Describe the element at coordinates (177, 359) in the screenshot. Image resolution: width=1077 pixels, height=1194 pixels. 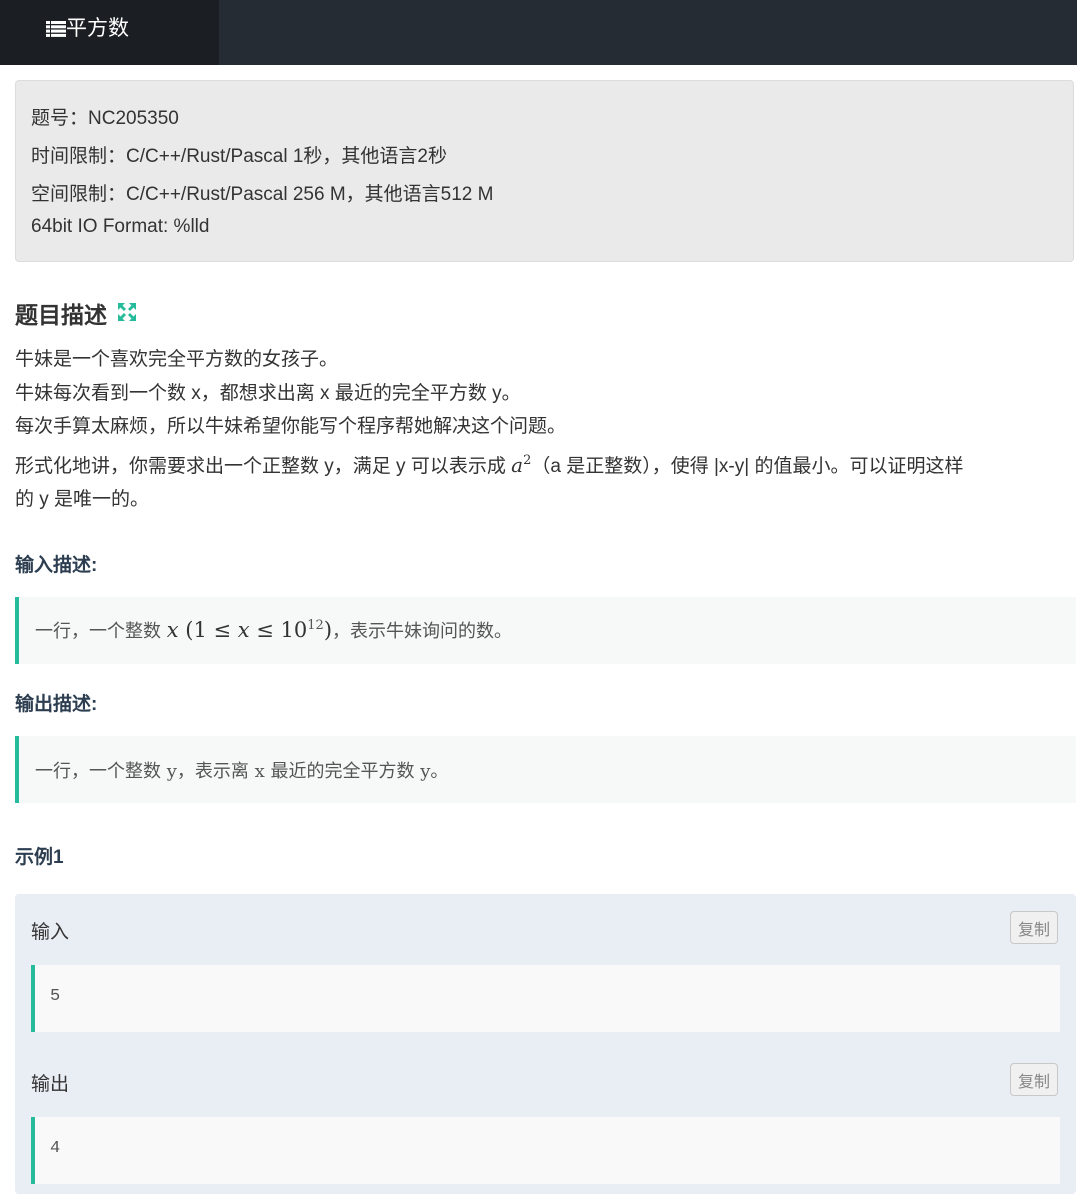
I see `description-line: 牛妹是一个喜欢完全平方数的女孩子。` at that location.